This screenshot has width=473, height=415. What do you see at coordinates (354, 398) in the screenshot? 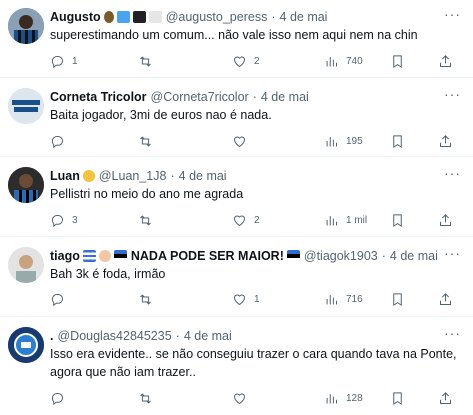
I see `view-count: 128` at bounding box center [354, 398].